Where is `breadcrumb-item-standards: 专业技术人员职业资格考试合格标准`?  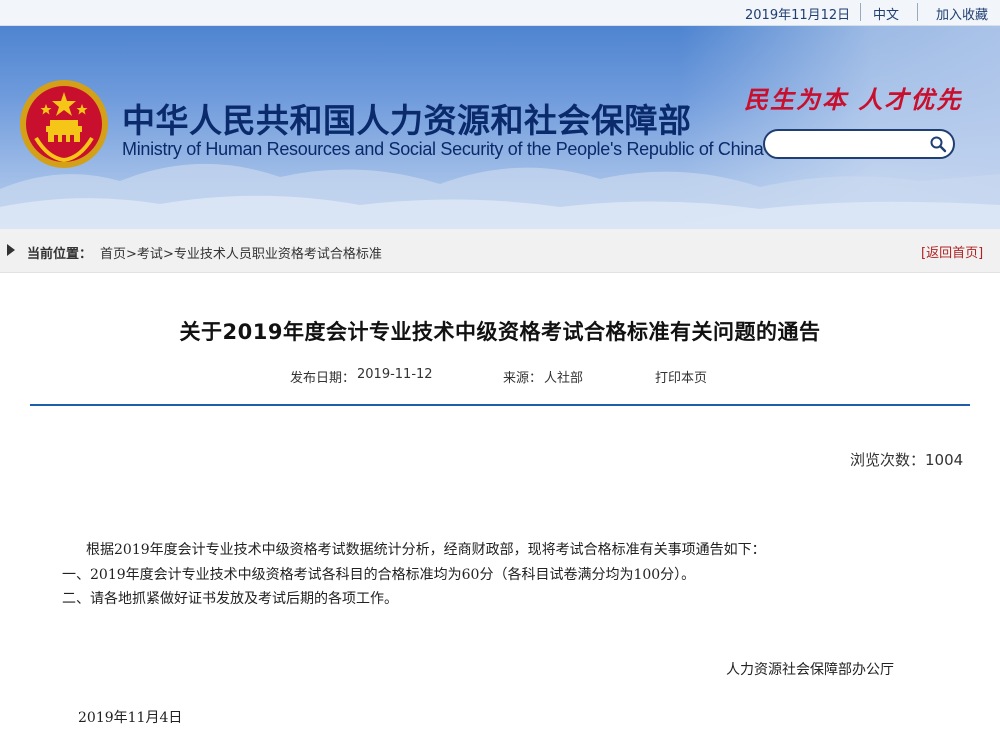
breadcrumb-item-standards: 专业技术人员职业资格考试合格标准 is located at coordinates (278, 254).